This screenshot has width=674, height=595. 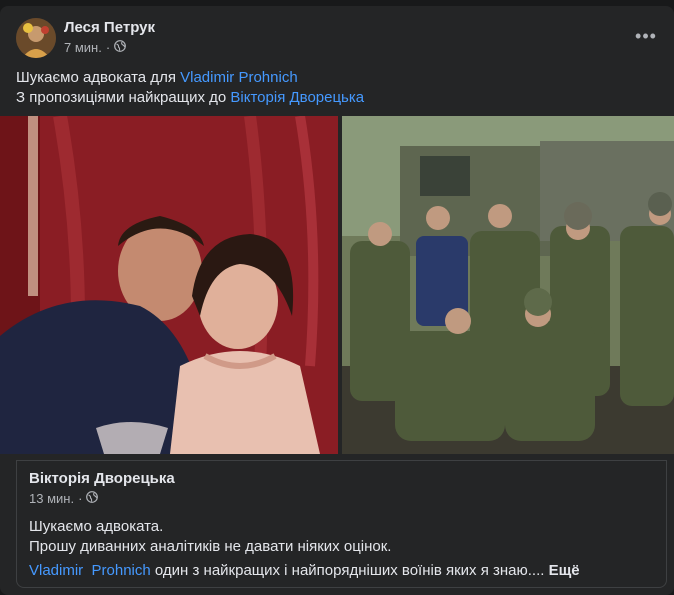 What do you see at coordinates (121, 570) in the screenshot?
I see `mention-prohnich: Prohnich` at bounding box center [121, 570].